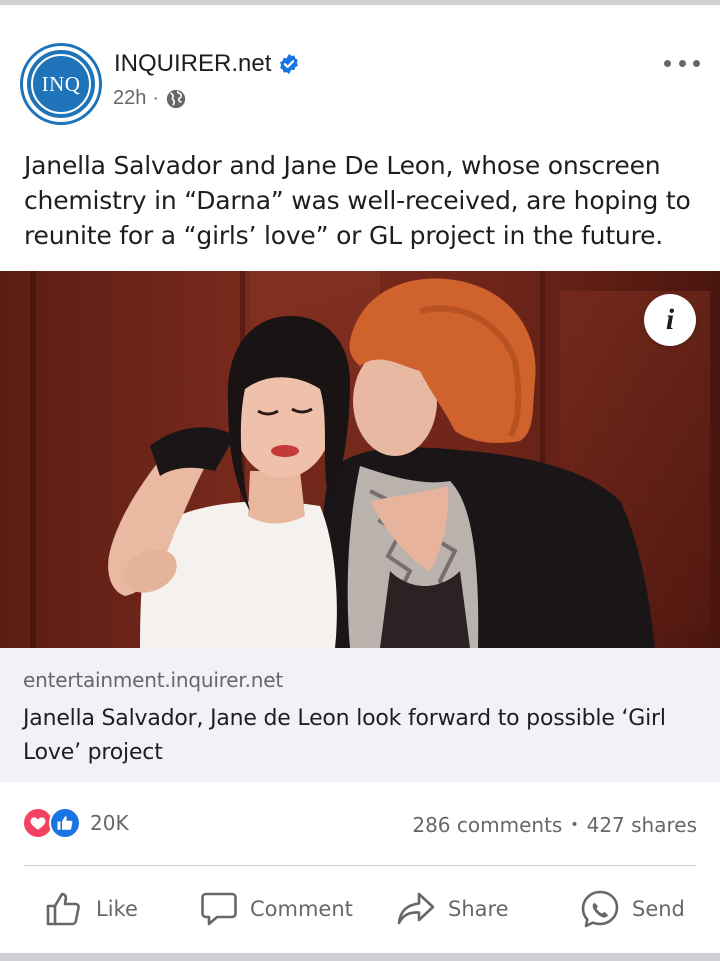  What do you see at coordinates (478, 909) in the screenshot?
I see `share-label: Share` at bounding box center [478, 909].